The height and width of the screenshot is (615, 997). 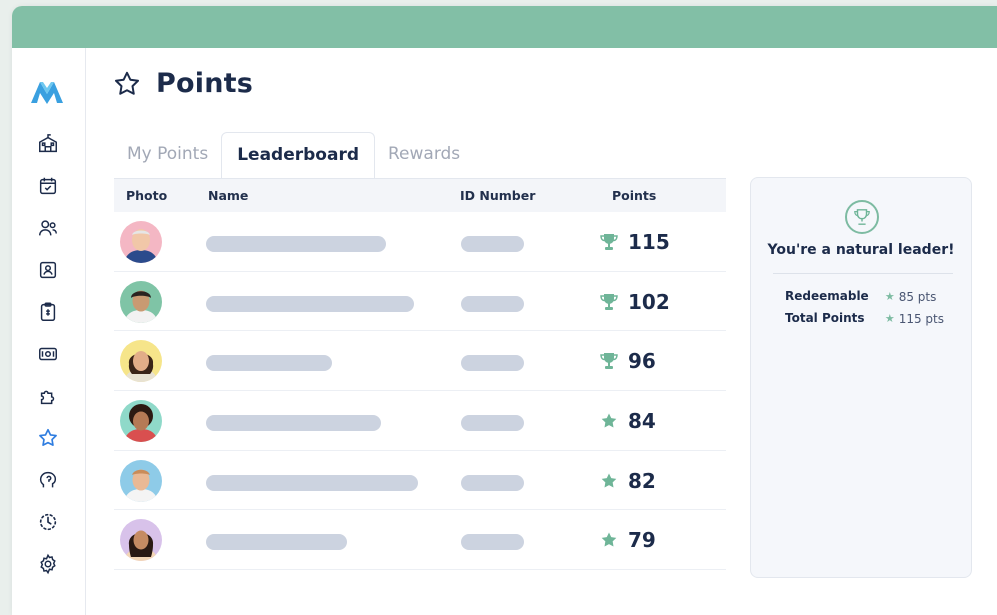 What do you see at coordinates (497, 195) in the screenshot?
I see `column-header-id: ID Number` at bounding box center [497, 195].